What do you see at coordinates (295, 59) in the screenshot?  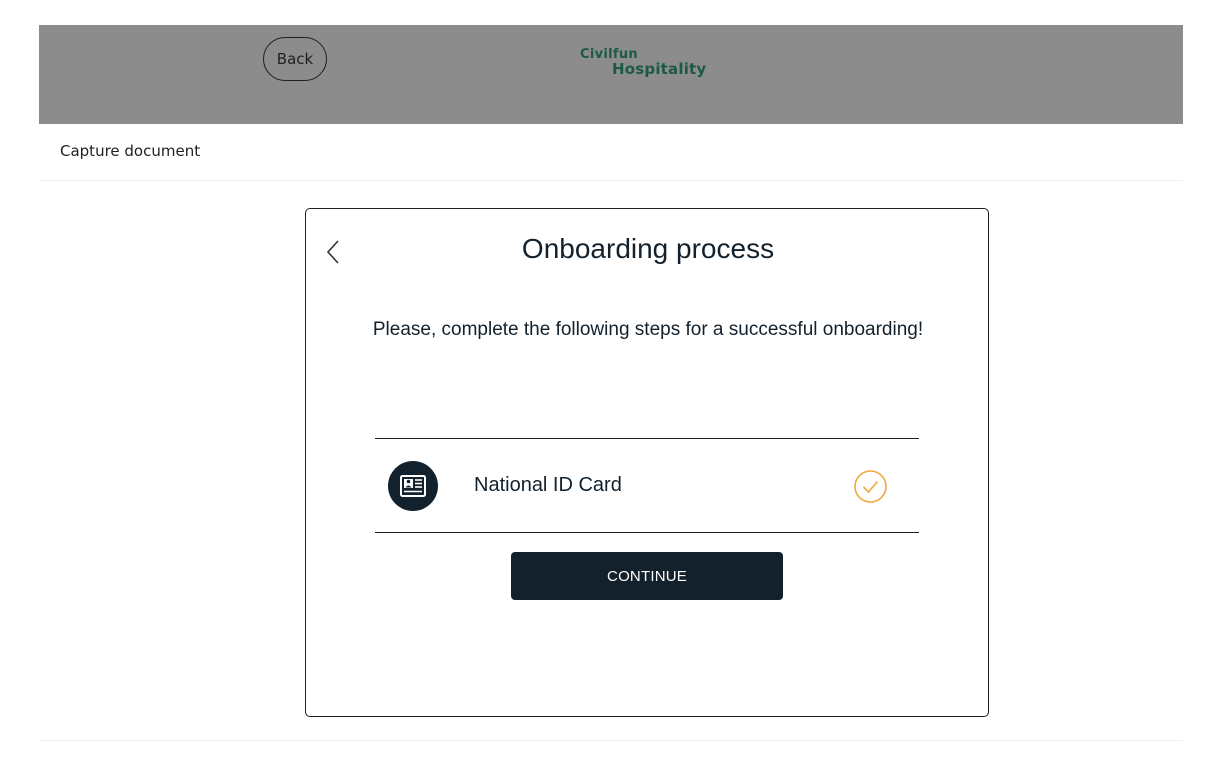 I see `back-button: Back` at bounding box center [295, 59].